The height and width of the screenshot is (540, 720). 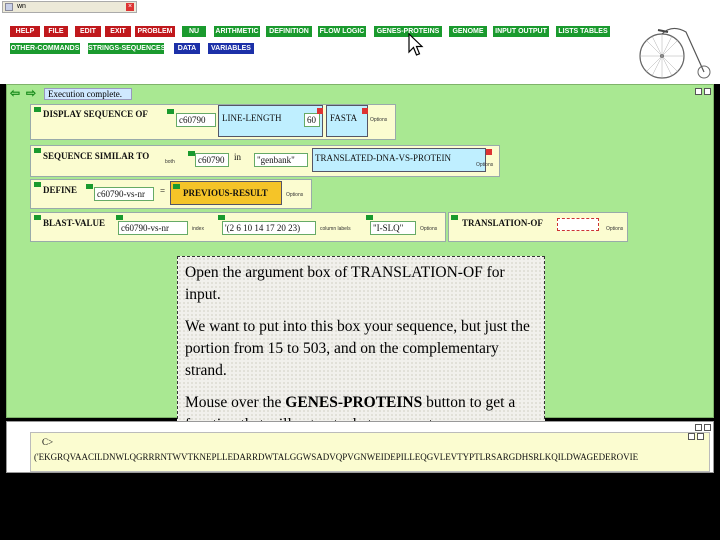 What do you see at coordinates (578, 224) in the screenshot?
I see `translation-of-argument-input` at bounding box center [578, 224].